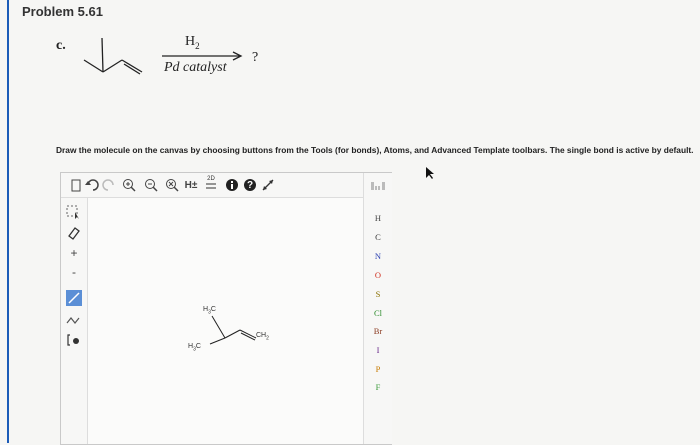 Image resolution: width=700 pixels, height=445 pixels. I want to click on editor-tools-toolbar: + -, so click(74, 321).